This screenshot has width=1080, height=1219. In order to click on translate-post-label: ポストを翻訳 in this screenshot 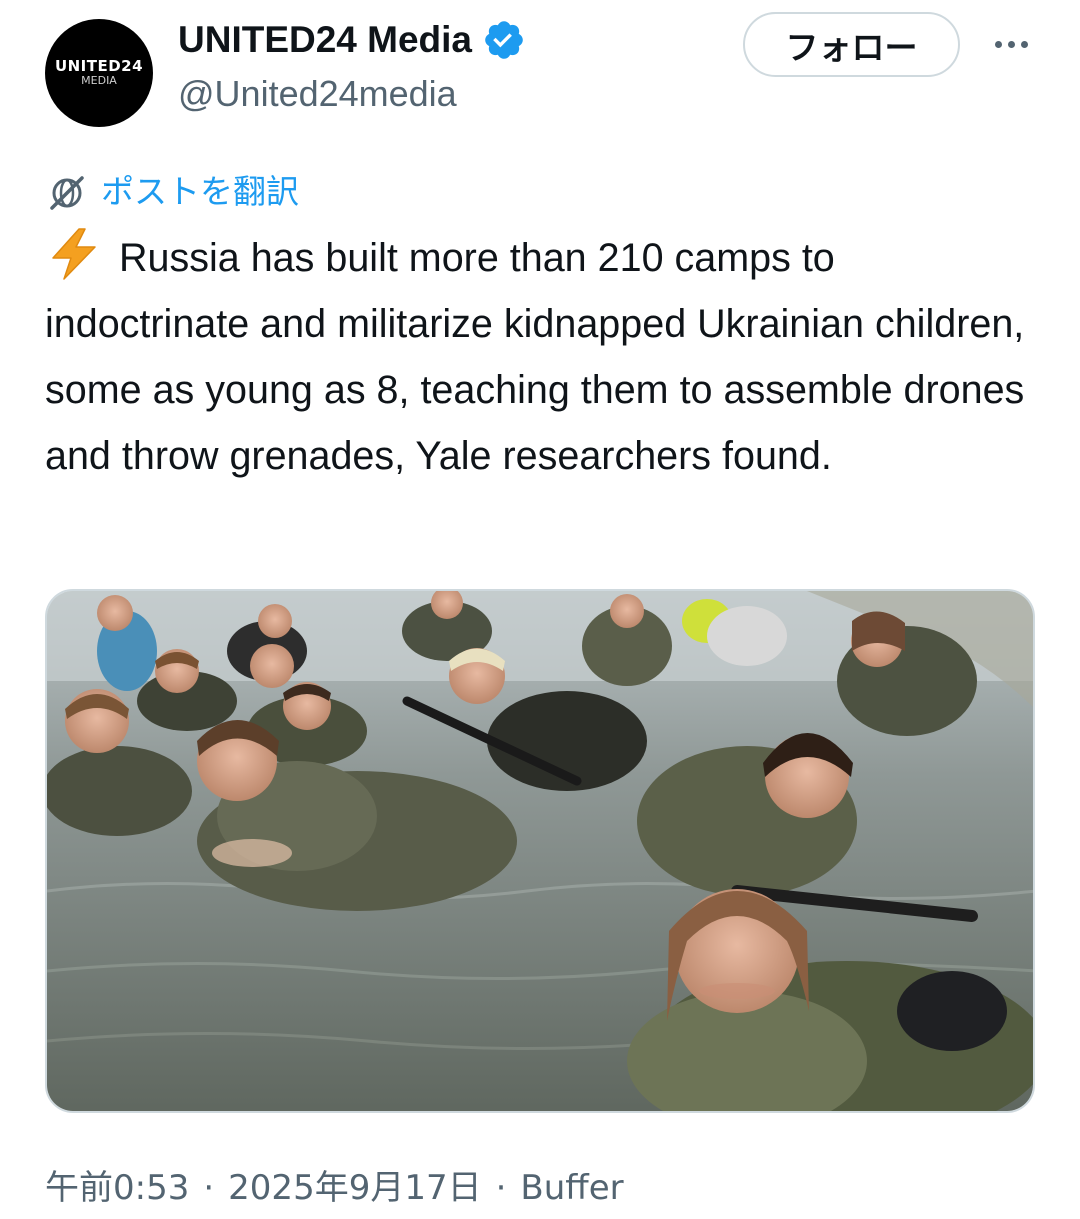, I will do `click(200, 191)`.